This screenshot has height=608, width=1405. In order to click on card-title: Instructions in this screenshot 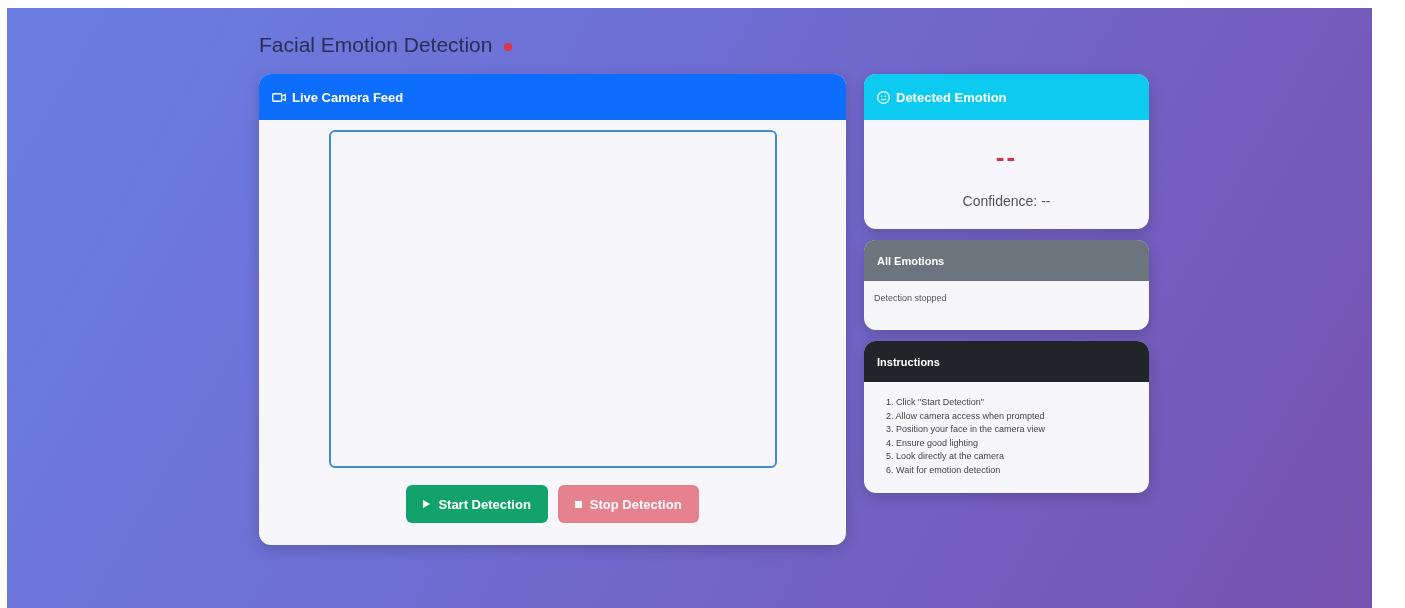, I will do `click(908, 361)`.